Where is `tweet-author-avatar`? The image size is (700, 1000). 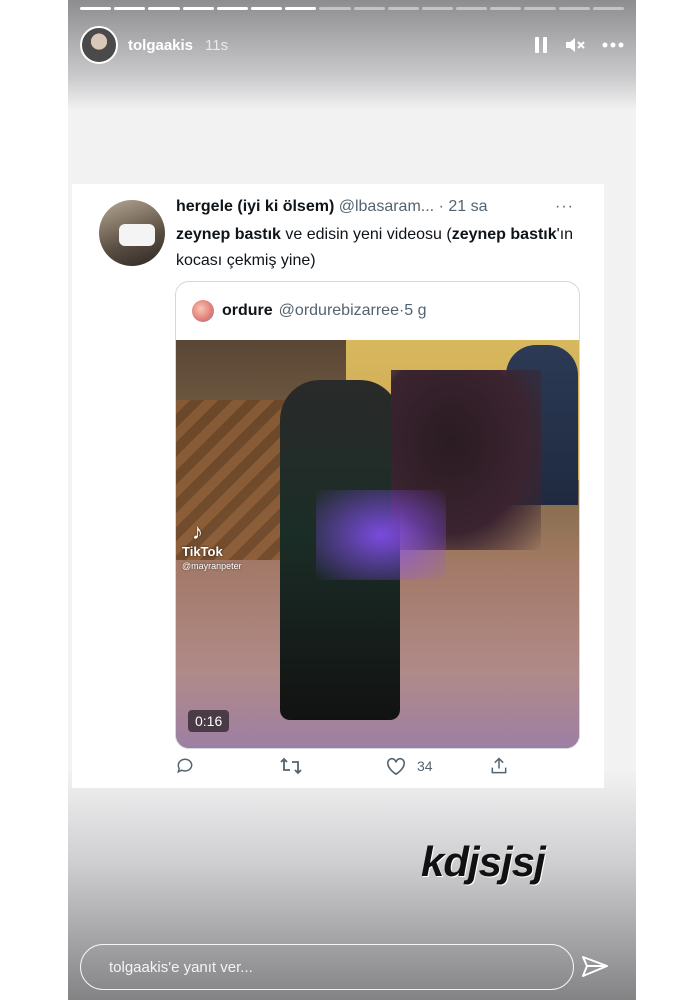
tweet-author-avatar is located at coordinates (132, 233).